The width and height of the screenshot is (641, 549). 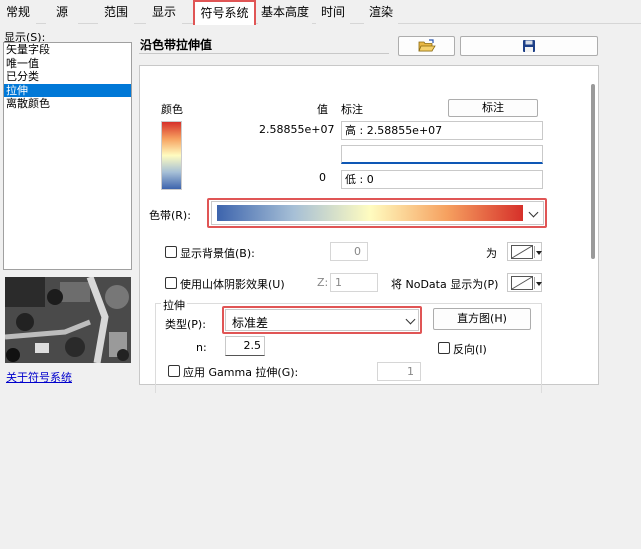 What do you see at coordinates (297, 129) in the screenshot?
I see `high-value: 2.58855e+07` at bounding box center [297, 129].